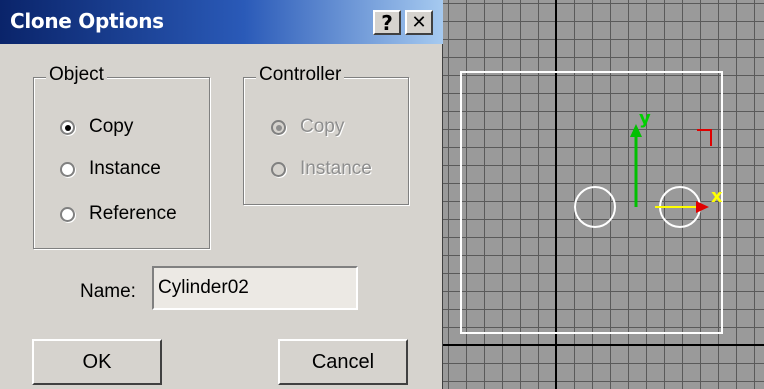  What do you see at coordinates (76, 75) in the screenshot?
I see `object-group-label: Object` at bounding box center [76, 75].